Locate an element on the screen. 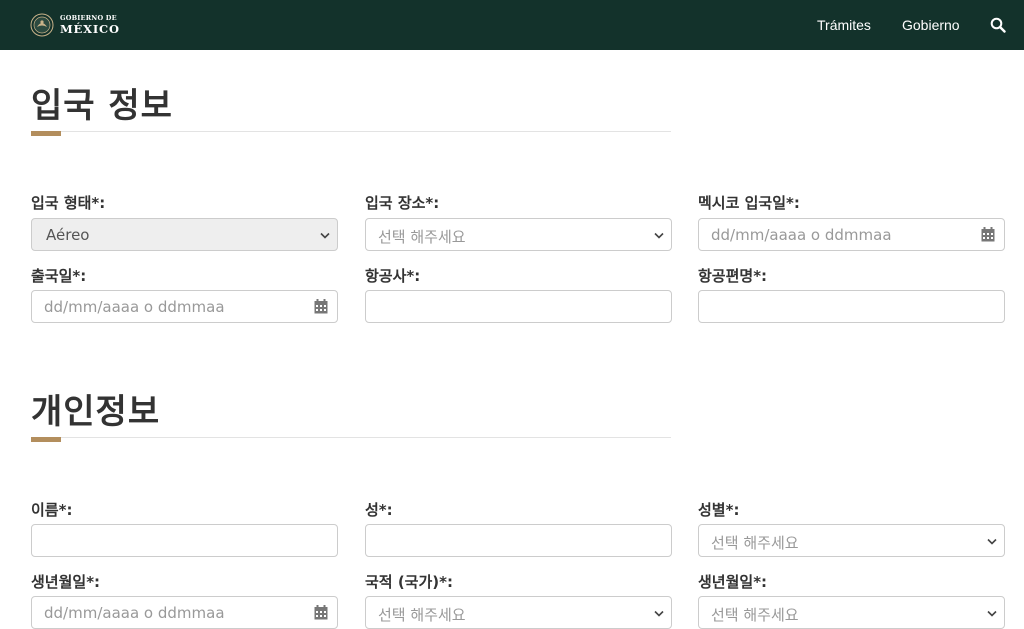  logo-line1: GOBIERNO DE is located at coordinates (88, 18).